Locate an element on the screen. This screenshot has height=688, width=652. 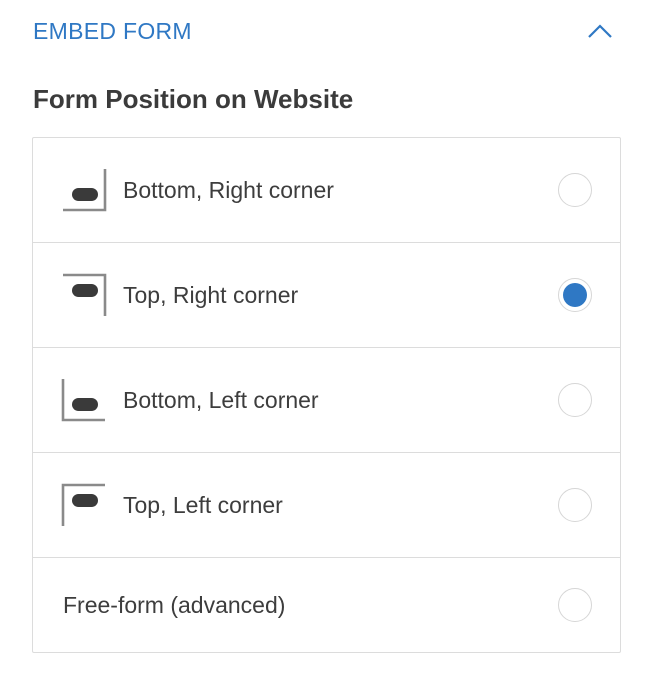
option-label: Bottom, Left corner is located at coordinates (221, 399).